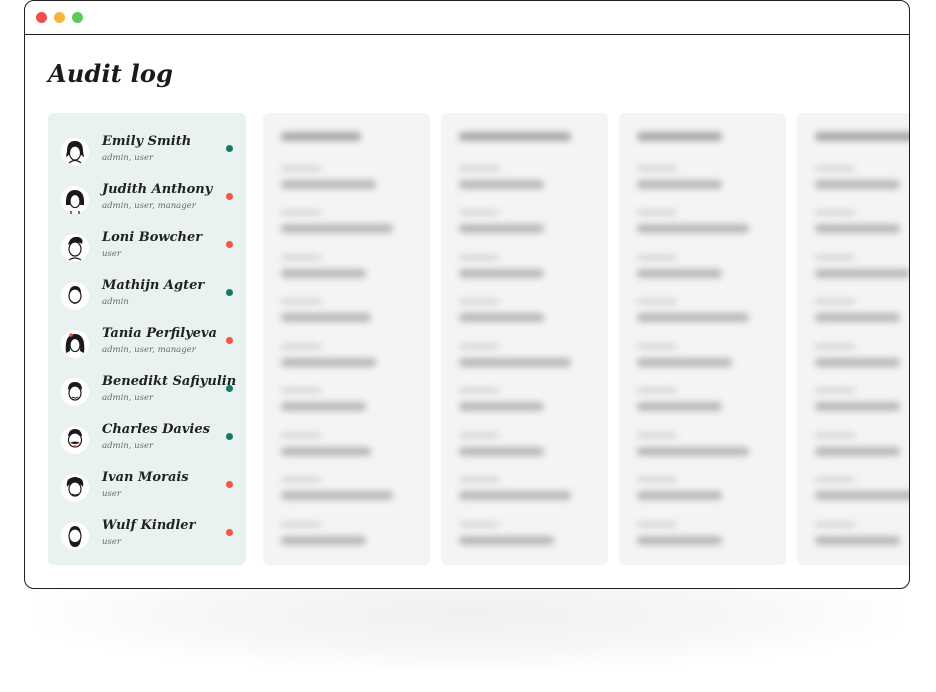  What do you see at coordinates (111, 73) in the screenshot?
I see `page-title: Audit log` at bounding box center [111, 73].